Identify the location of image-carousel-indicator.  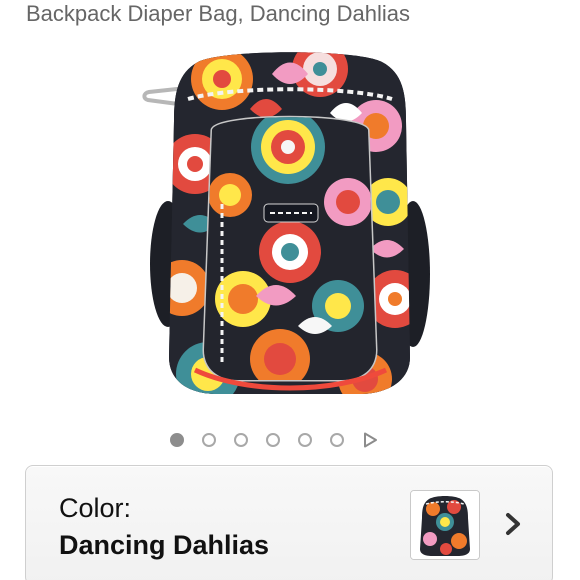
(290, 440).